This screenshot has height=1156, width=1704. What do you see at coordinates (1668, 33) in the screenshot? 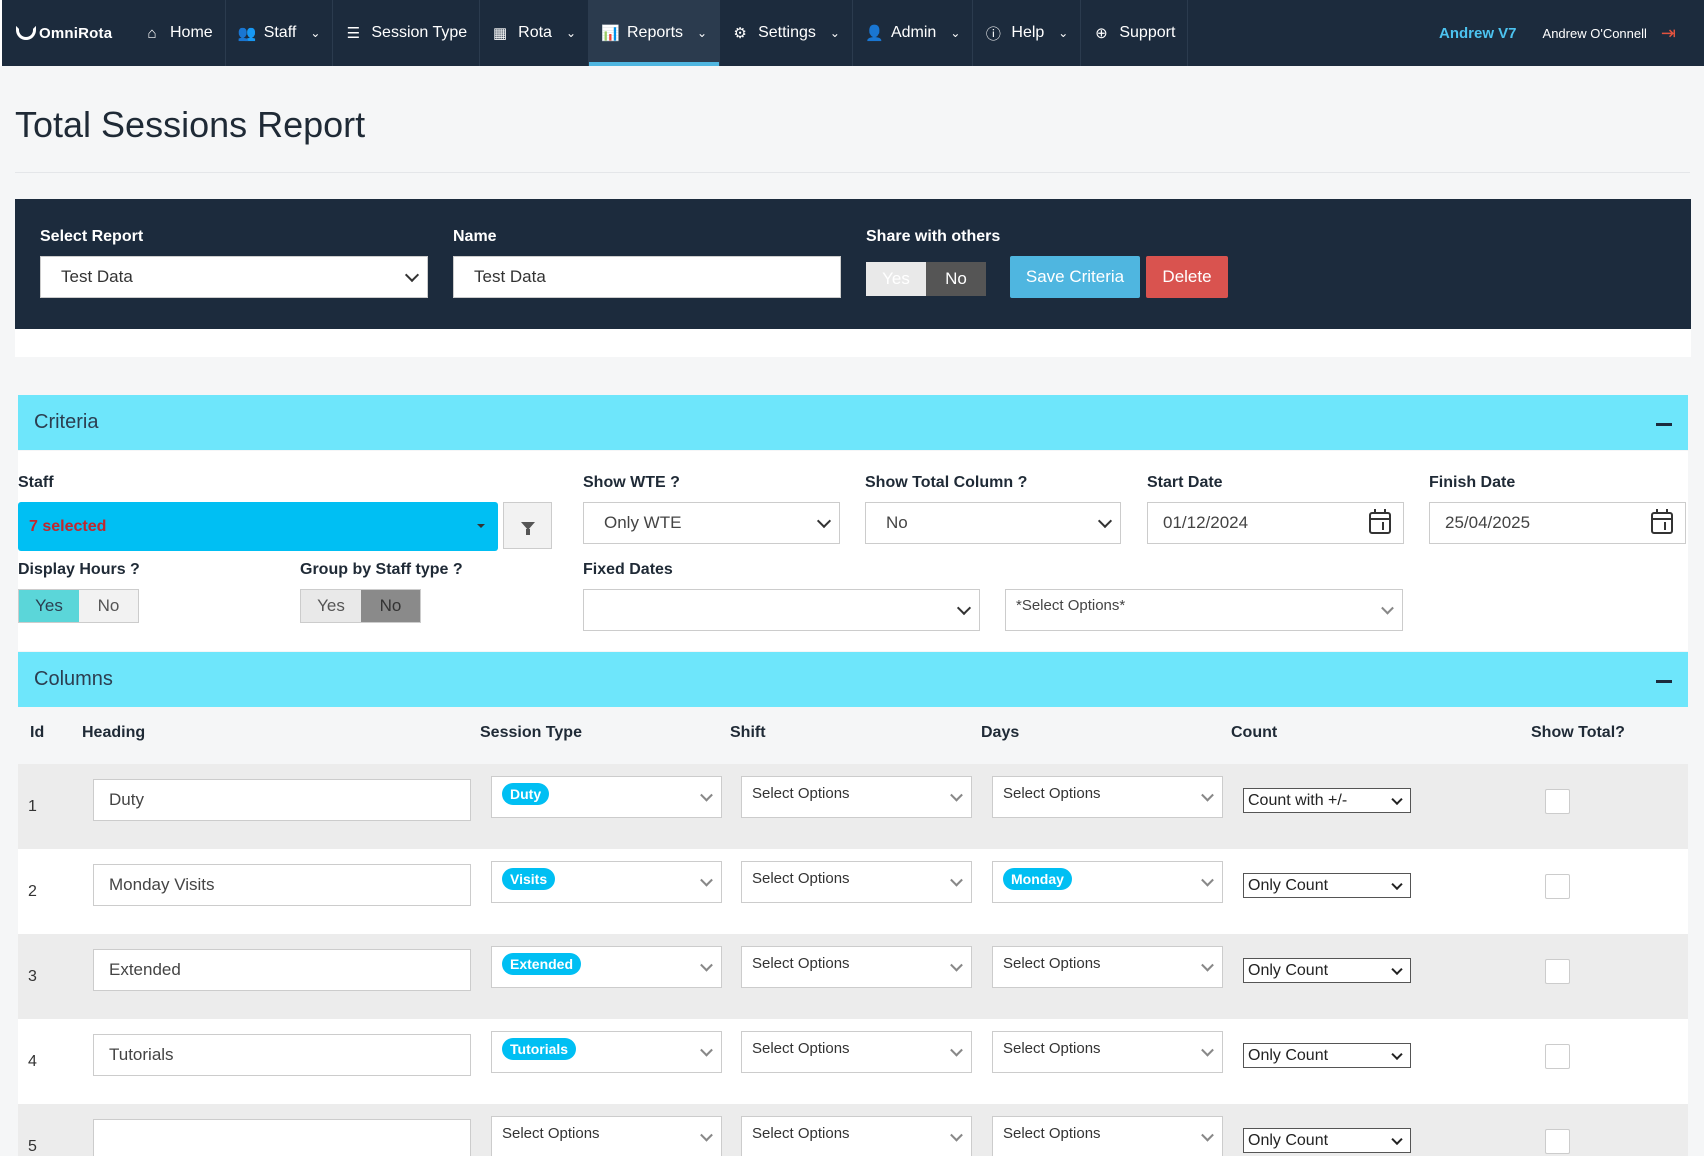
I see `logout-icon: ⇥` at bounding box center [1668, 33].